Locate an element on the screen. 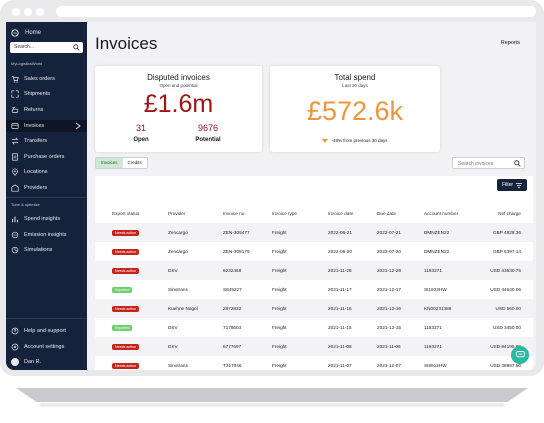  cell-due-date: 2021-12-15 is located at coordinates (389, 327).